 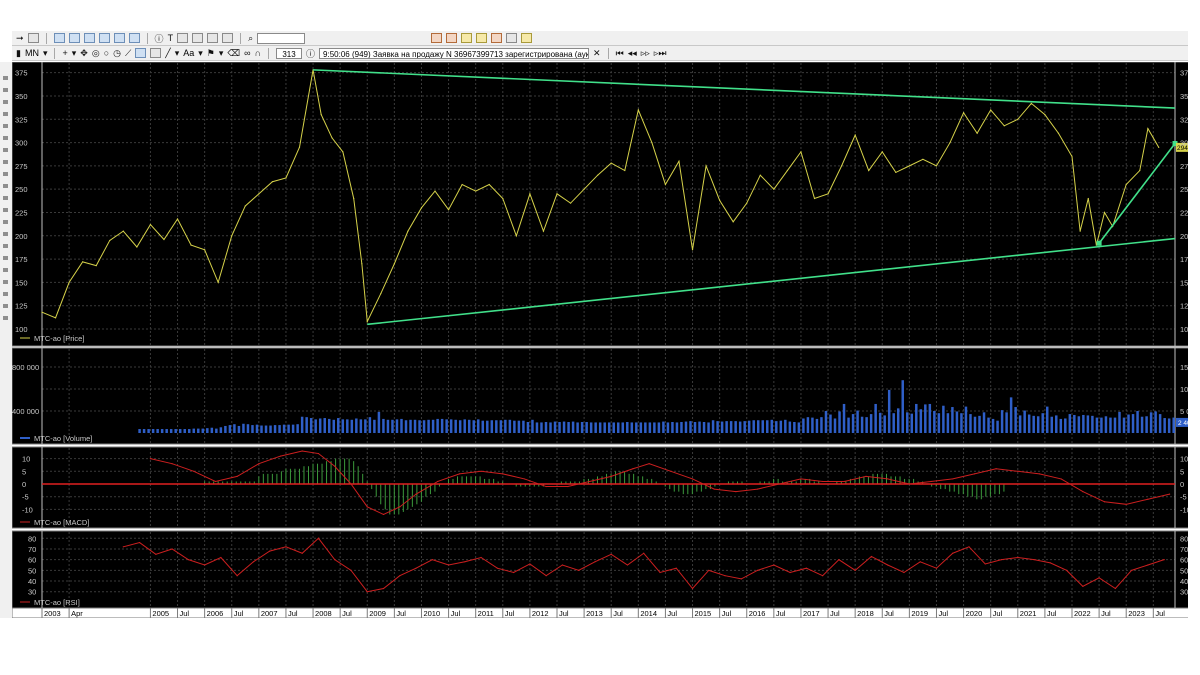 I want to click on link-icon: ∞, so click(x=247, y=53).